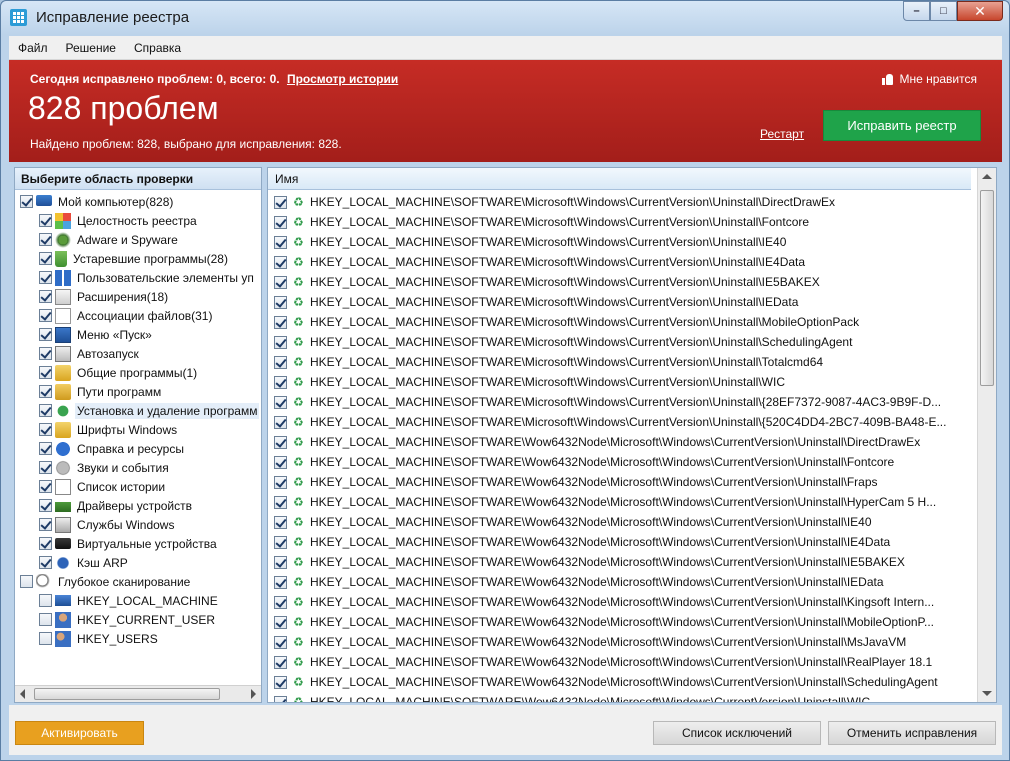 This screenshot has height=761, width=1010. Describe the element at coordinates (106, 581) in the screenshot. I see `tree-item: Глубокое сканирование` at that location.